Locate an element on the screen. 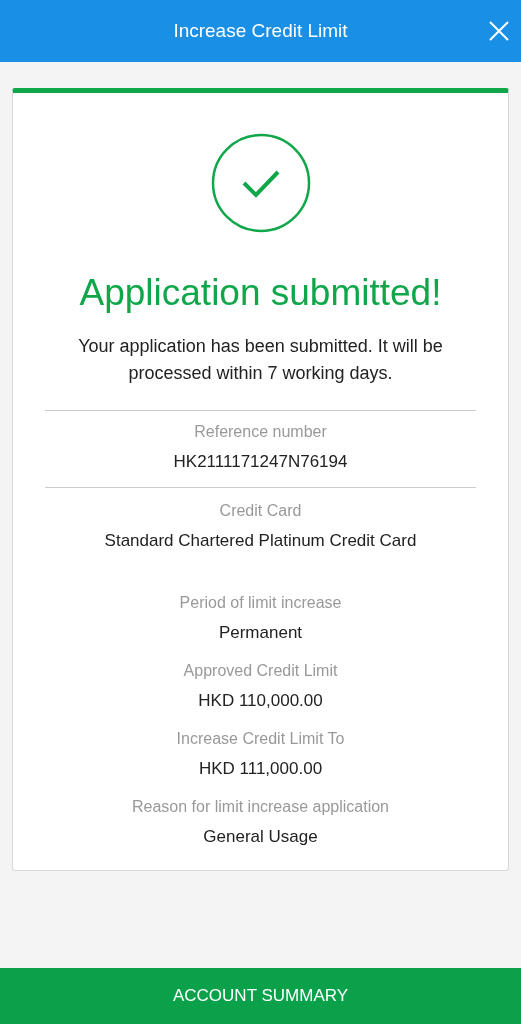 This screenshot has width=521, height=1024. reference-value: HK2111171247N76194 is located at coordinates (260, 462).